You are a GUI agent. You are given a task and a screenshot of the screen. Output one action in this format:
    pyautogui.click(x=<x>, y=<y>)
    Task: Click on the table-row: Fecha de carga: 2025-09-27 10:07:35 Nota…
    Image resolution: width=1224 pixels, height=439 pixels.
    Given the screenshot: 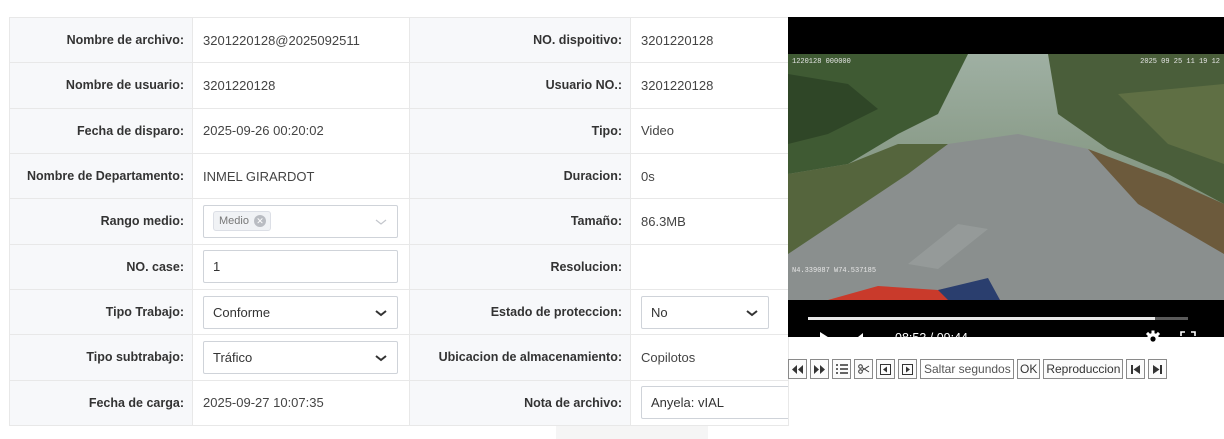 What is the action you would take?
    pyautogui.click(x=399, y=403)
    